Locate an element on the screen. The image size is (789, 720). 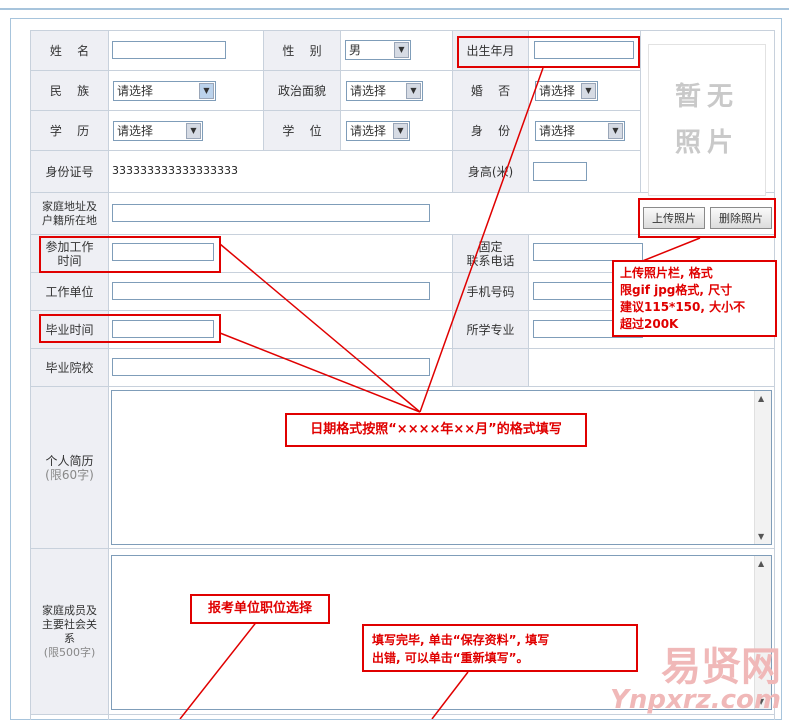
note-position: 报考单位职位选择 is located at coordinates (260, 609).